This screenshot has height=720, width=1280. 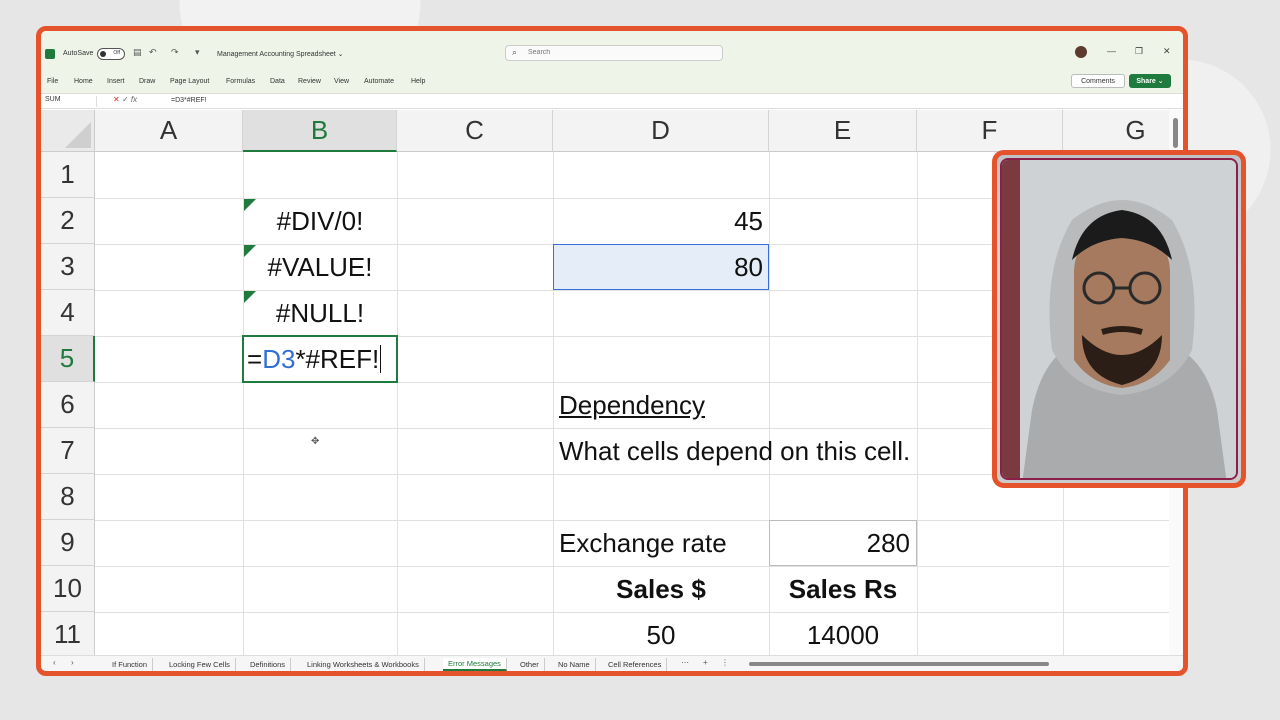 I want to click on horizontal-scrollbar, so click(x=951, y=664).